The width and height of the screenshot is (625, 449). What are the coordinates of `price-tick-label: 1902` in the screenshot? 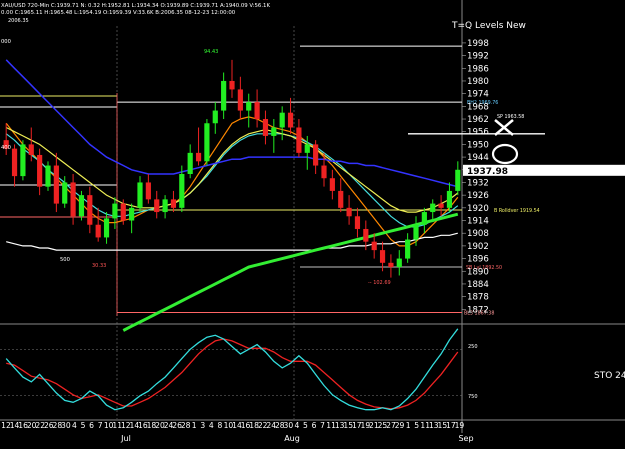 It's located at (478, 247).